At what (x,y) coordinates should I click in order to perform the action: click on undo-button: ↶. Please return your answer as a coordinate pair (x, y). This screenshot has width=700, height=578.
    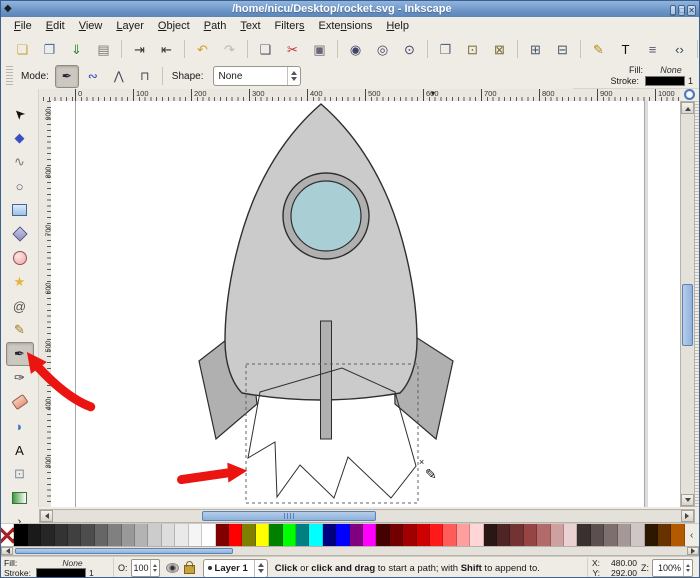
    Looking at the image, I should click on (202, 49).